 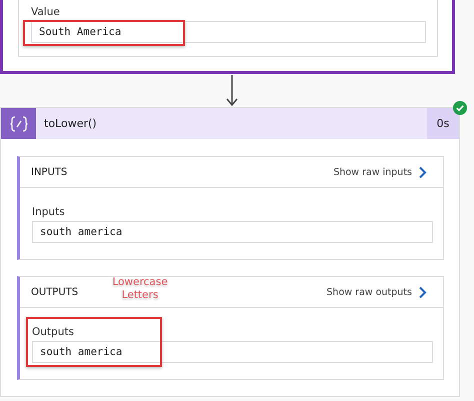 I want to click on duration-label: 0s, so click(x=443, y=123).